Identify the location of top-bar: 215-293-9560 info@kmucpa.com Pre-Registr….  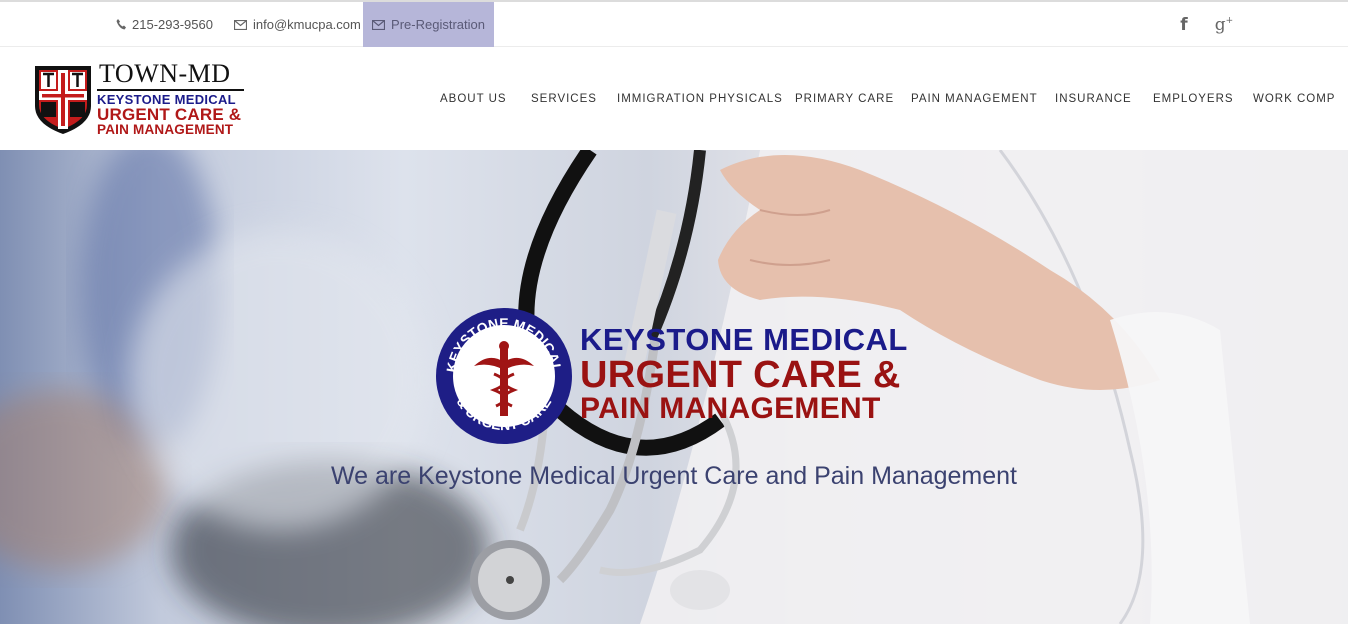
(674, 23).